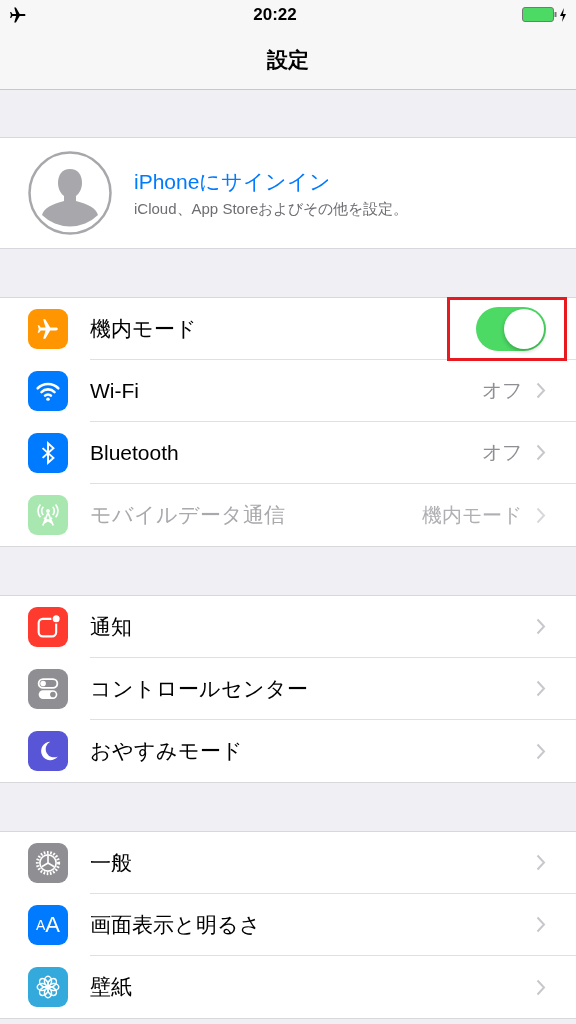 This screenshot has width=576, height=1024. I want to click on account-row: iPhoneにサインイン iCloud、App Storeおよびその他を設定。, so click(288, 193).